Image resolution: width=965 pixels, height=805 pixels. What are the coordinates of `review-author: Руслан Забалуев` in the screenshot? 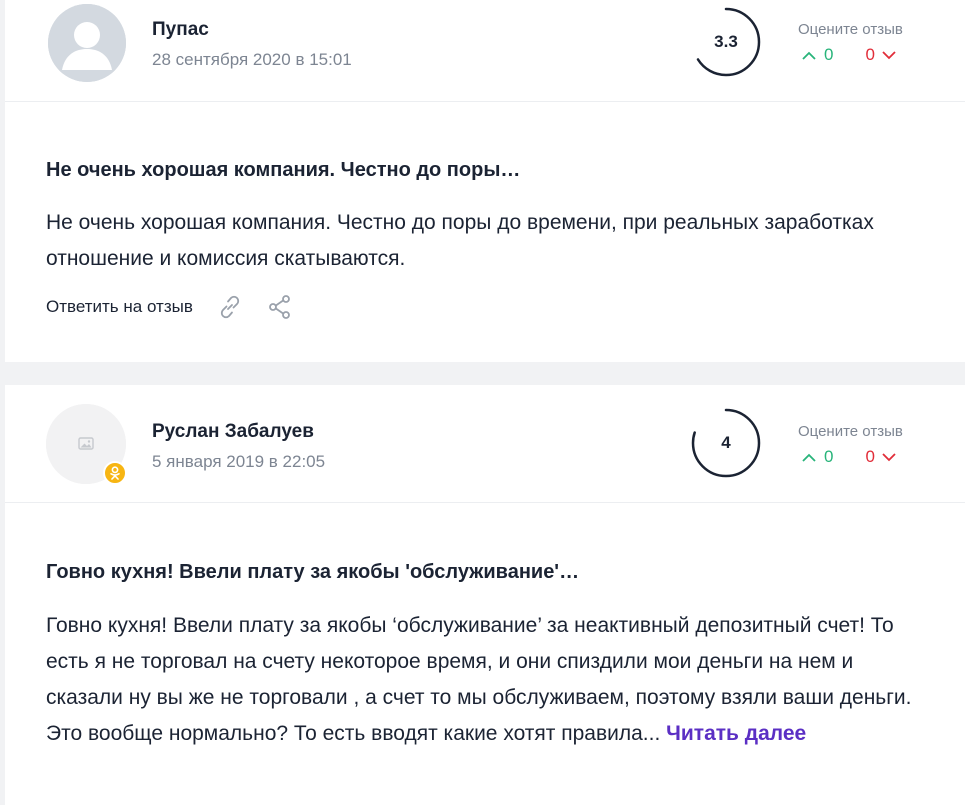 It's located at (233, 431).